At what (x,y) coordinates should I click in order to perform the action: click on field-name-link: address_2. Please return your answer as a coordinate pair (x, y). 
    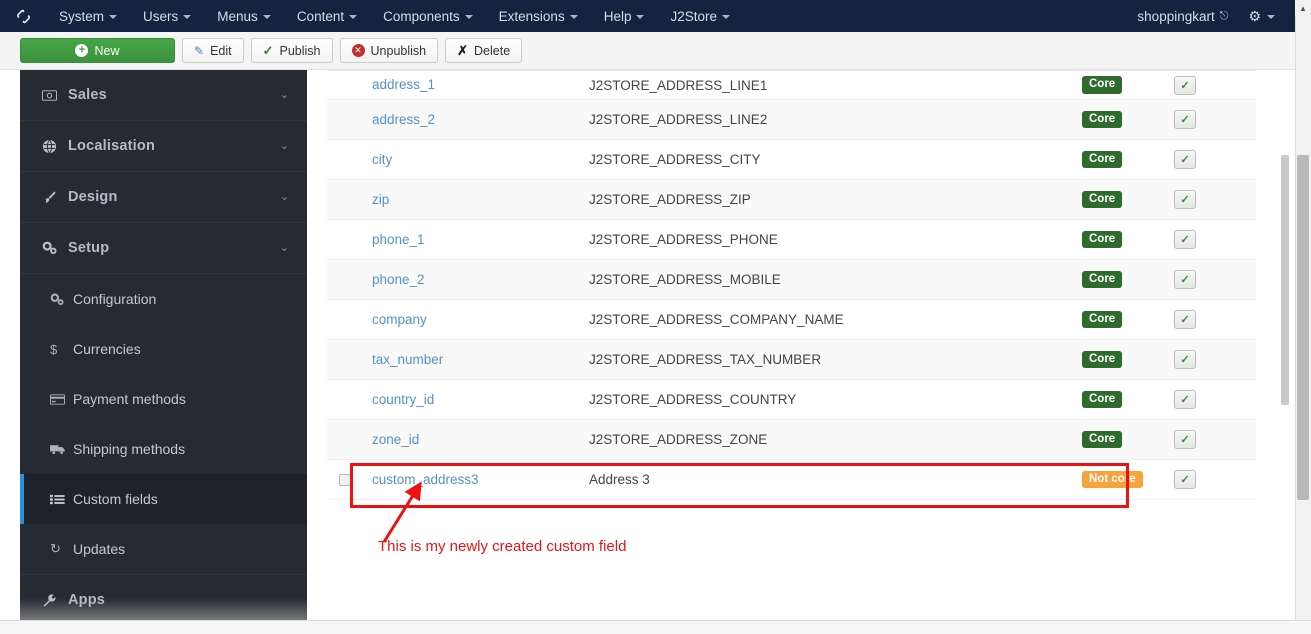
    Looking at the image, I should click on (403, 119).